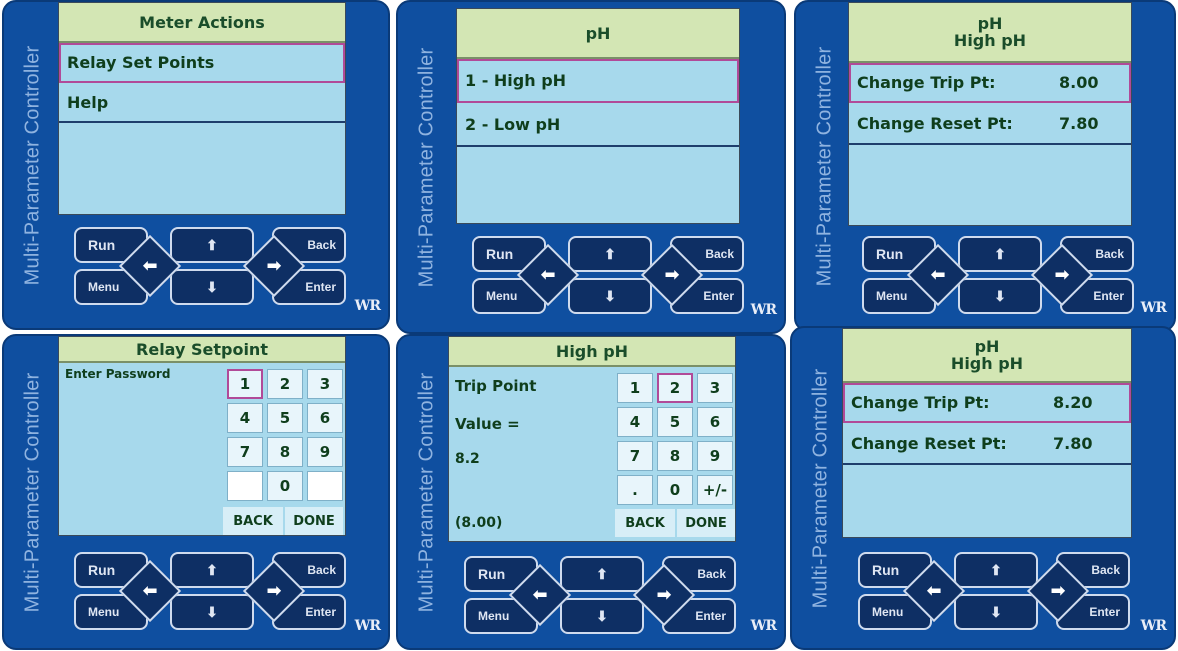 The height and width of the screenshot is (651, 1178). Describe the element at coordinates (1073, 402) in the screenshot. I see `trip-point-value: 8.20` at that location.